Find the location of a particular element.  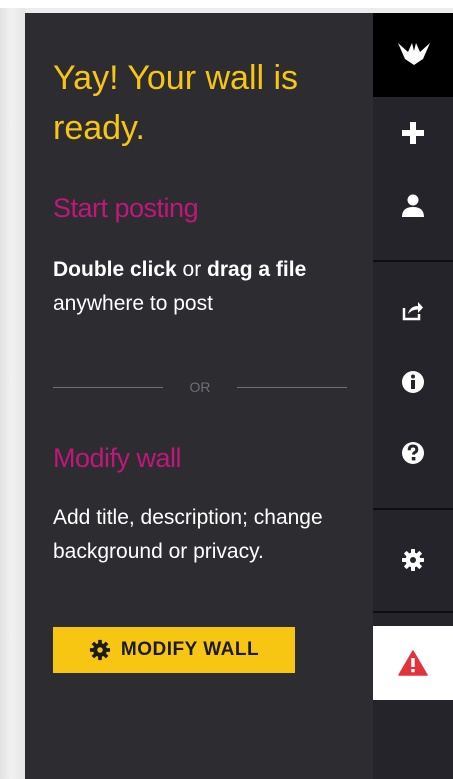

toolbar-alert-button is located at coordinates (413, 663).